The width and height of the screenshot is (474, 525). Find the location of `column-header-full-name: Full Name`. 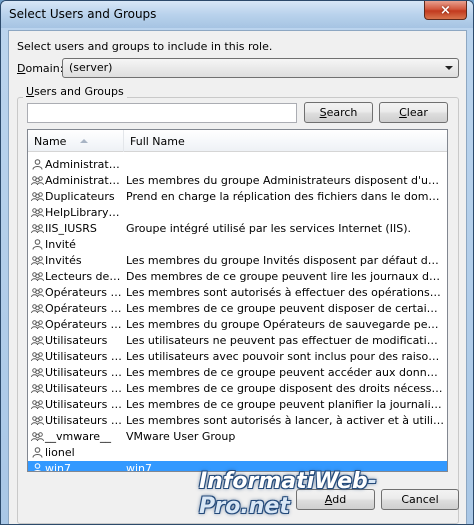

column-header-full-name: Full Name is located at coordinates (285, 141).